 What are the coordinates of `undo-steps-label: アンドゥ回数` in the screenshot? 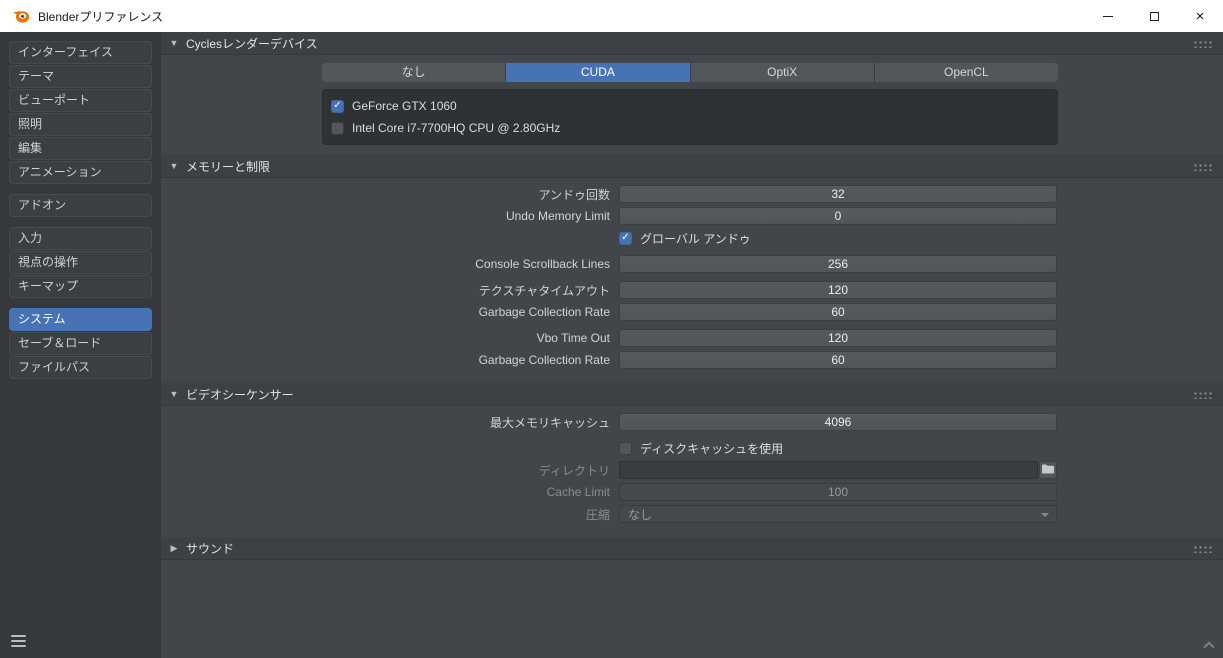 It's located at (574, 194).